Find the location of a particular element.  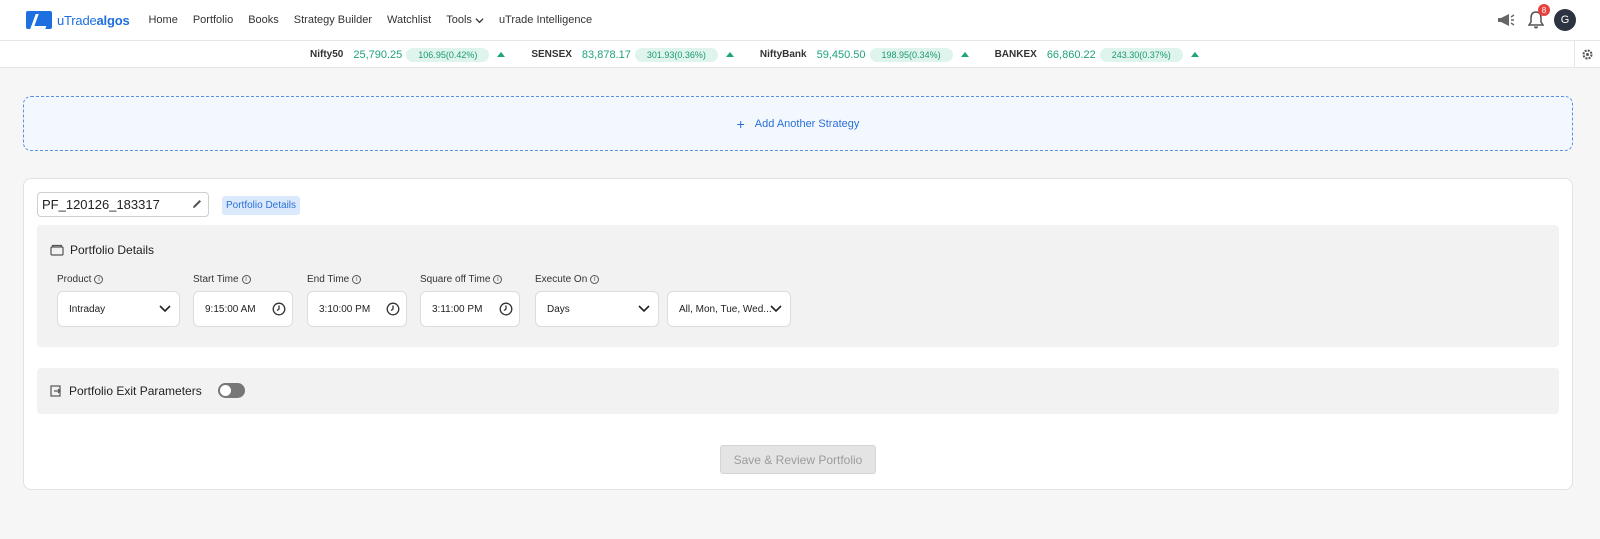

portfolio-name-input is located at coordinates (112, 204).